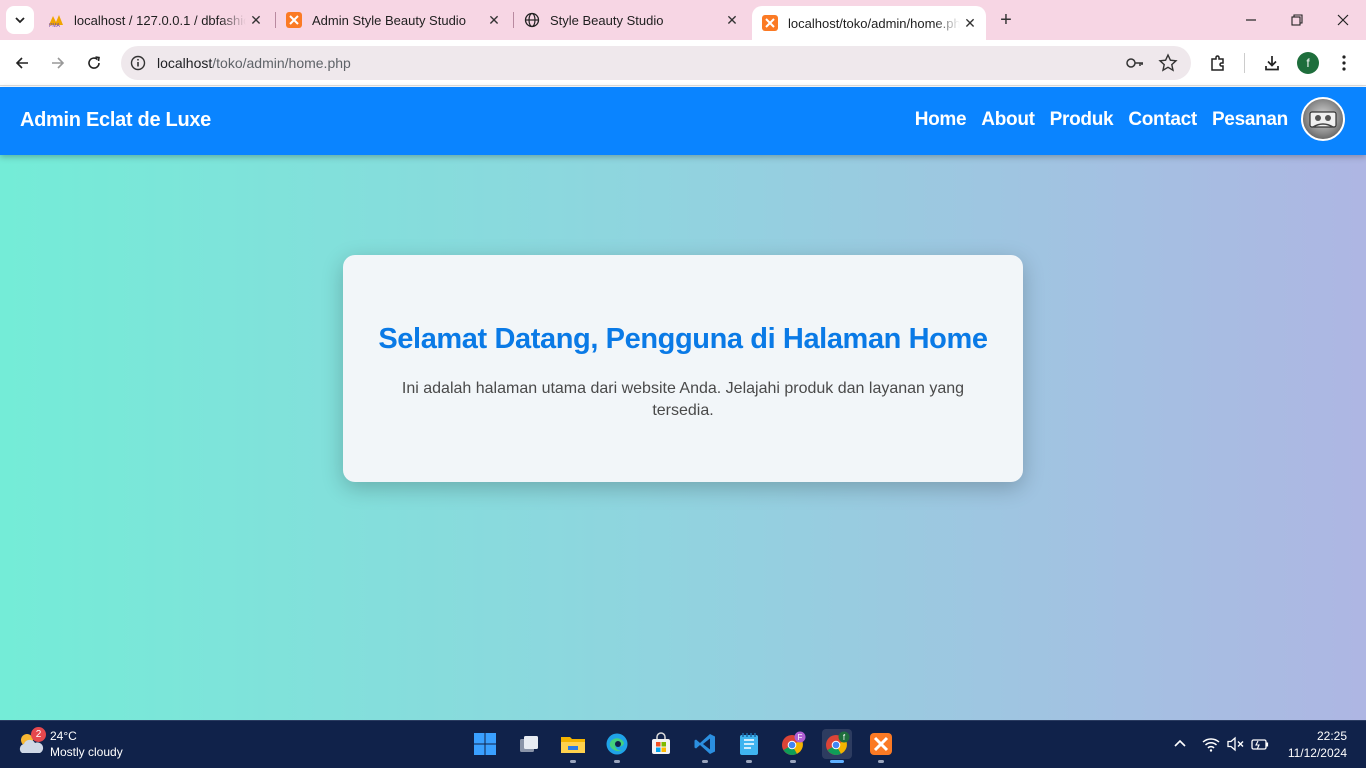 This screenshot has width=1366, height=768. Describe the element at coordinates (661, 744) in the screenshot. I see `microsoft-store-icon` at that location.